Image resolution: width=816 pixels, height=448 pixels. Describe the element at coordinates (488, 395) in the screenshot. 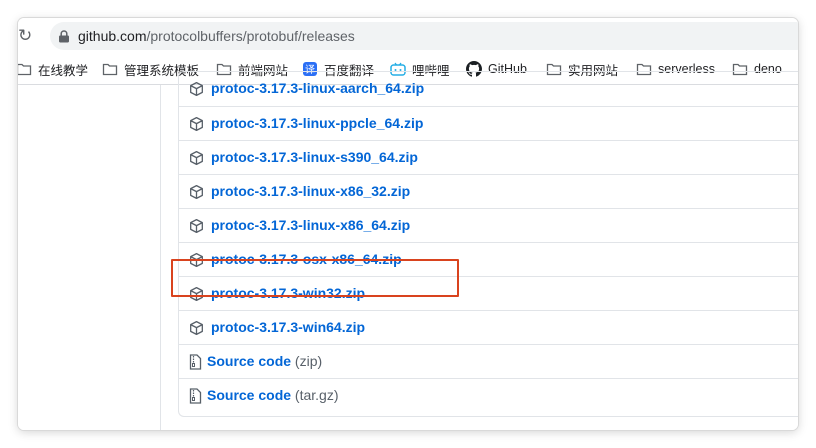

I see `source-code-row: Source code (tar.gz)` at that location.